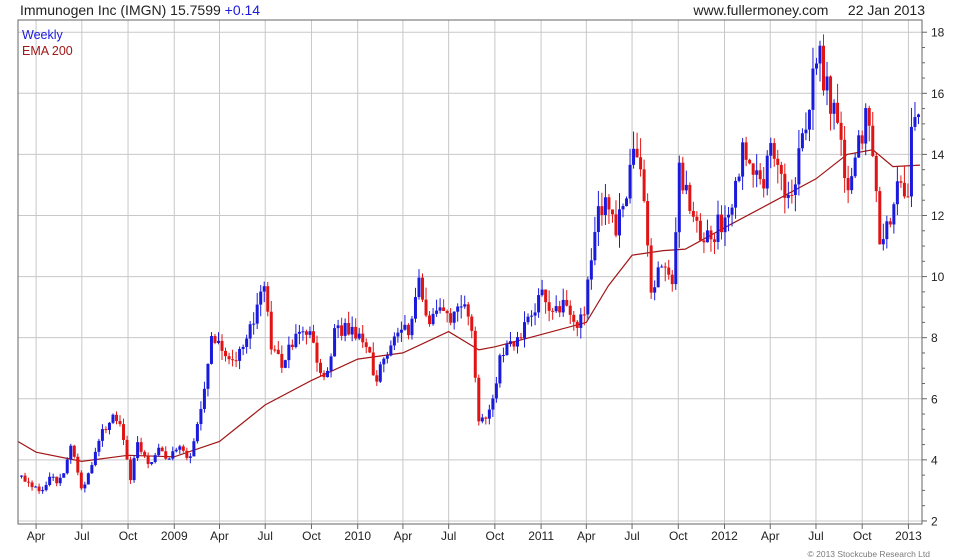  What do you see at coordinates (938, 277) in the screenshot?
I see `y-tick-label: 10` at bounding box center [938, 277].